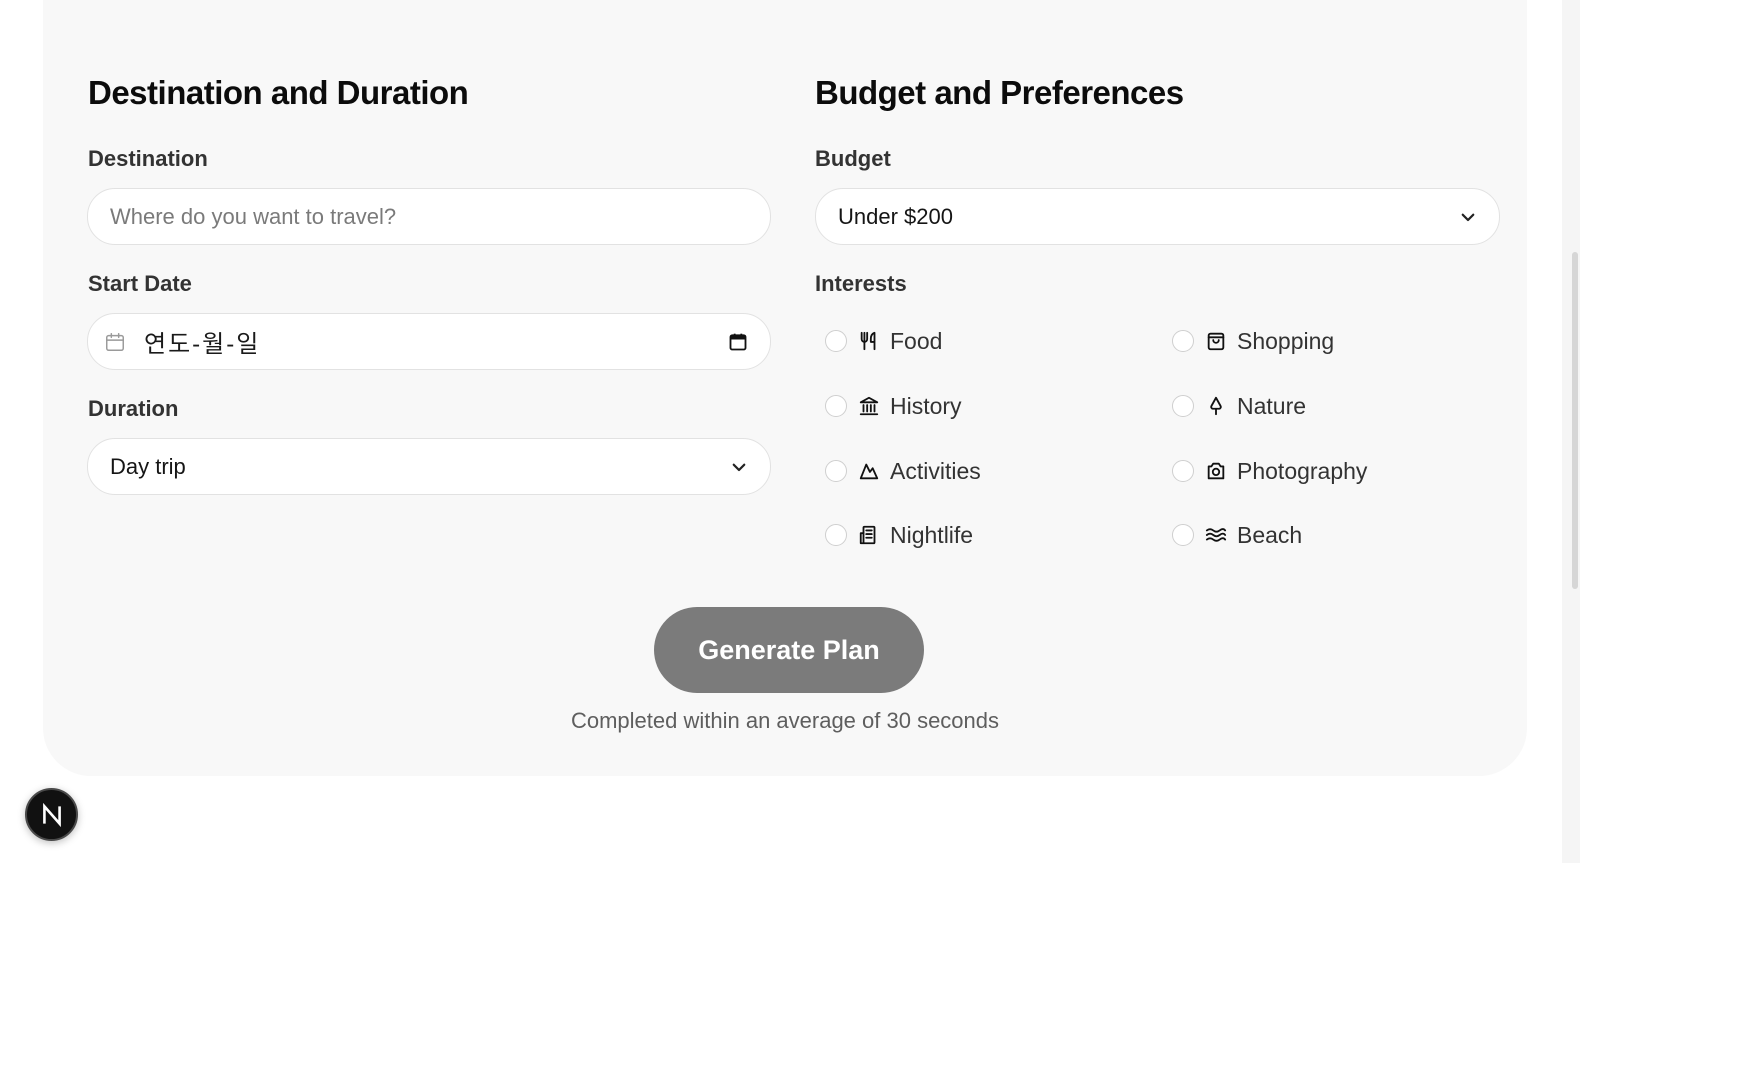 This screenshot has width=1746, height=1083. What do you see at coordinates (1575, 420) in the screenshot?
I see `page-scrollbar-thumb` at bounding box center [1575, 420].